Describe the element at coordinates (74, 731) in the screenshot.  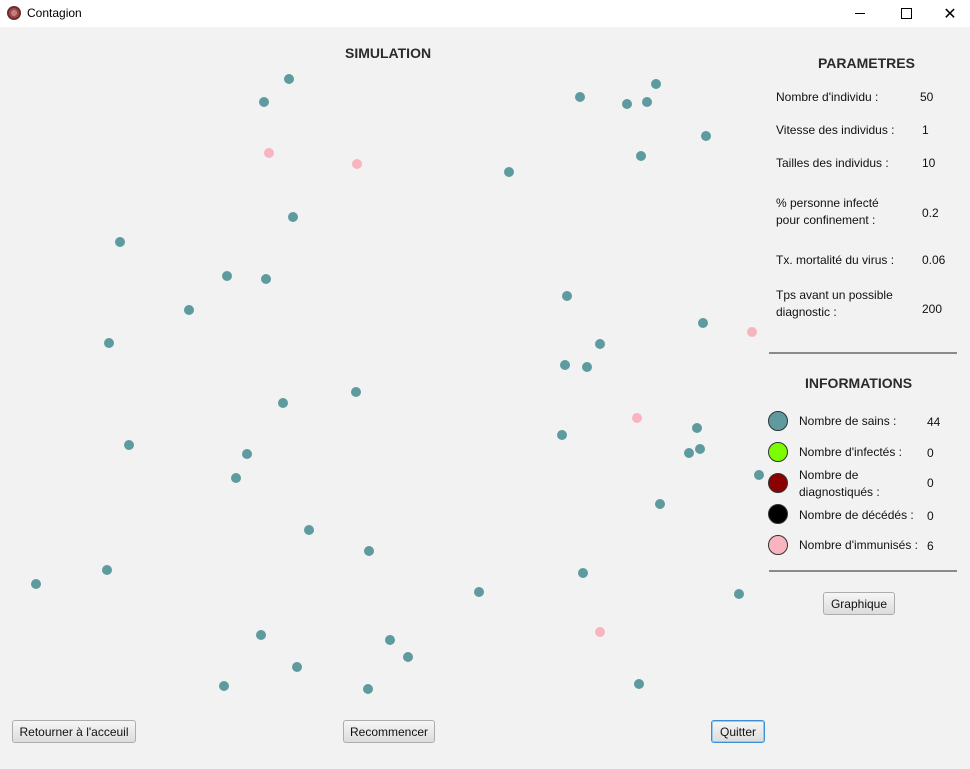
I see `retour-accueil-button: Retourner à l'acceuil` at that location.